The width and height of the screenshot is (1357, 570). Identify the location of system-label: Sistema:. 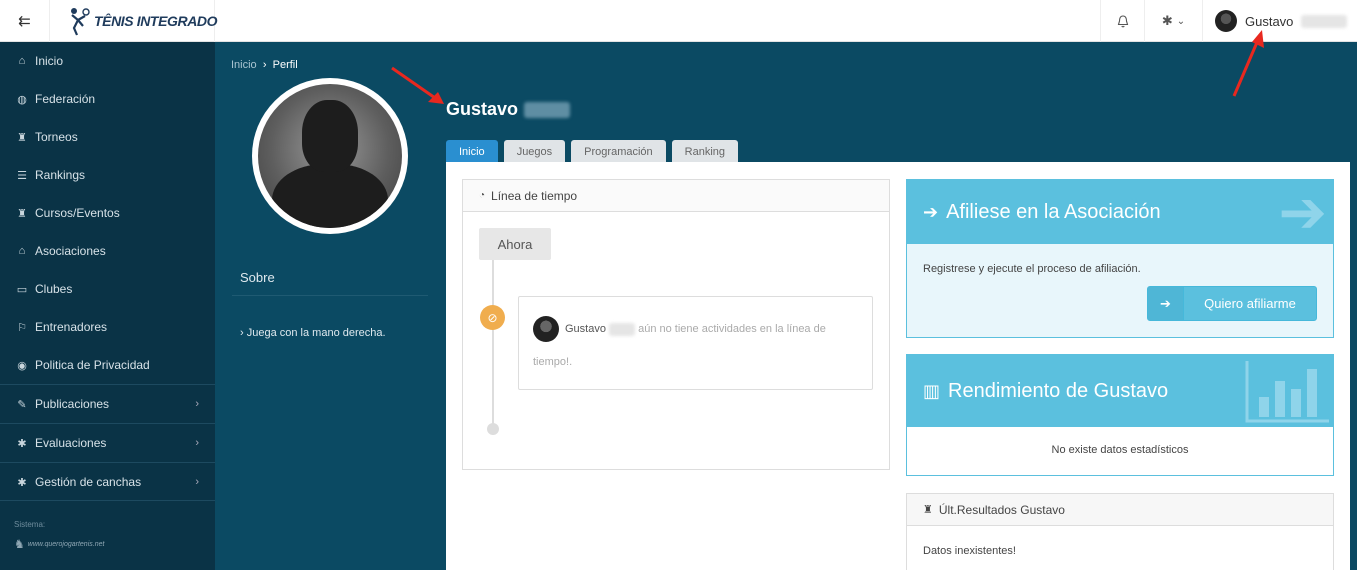
(30, 524).